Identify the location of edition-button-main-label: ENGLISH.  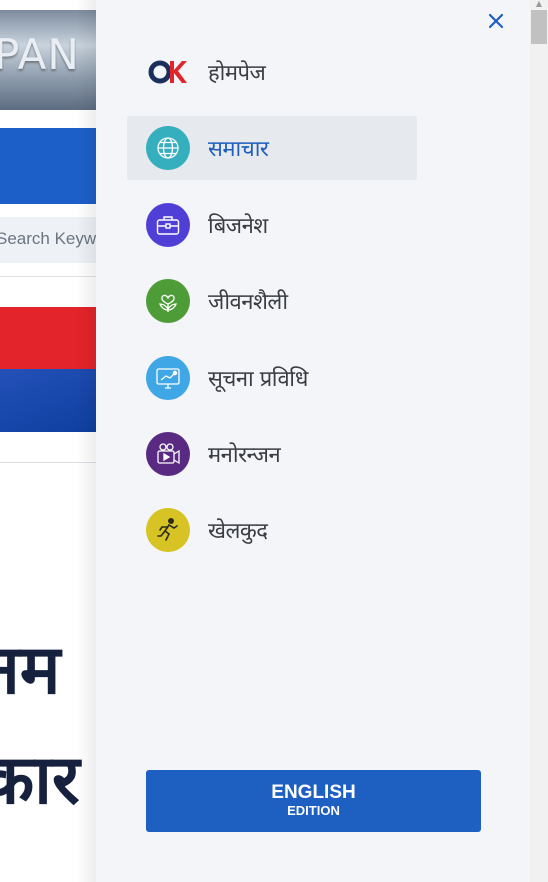
(313, 792).